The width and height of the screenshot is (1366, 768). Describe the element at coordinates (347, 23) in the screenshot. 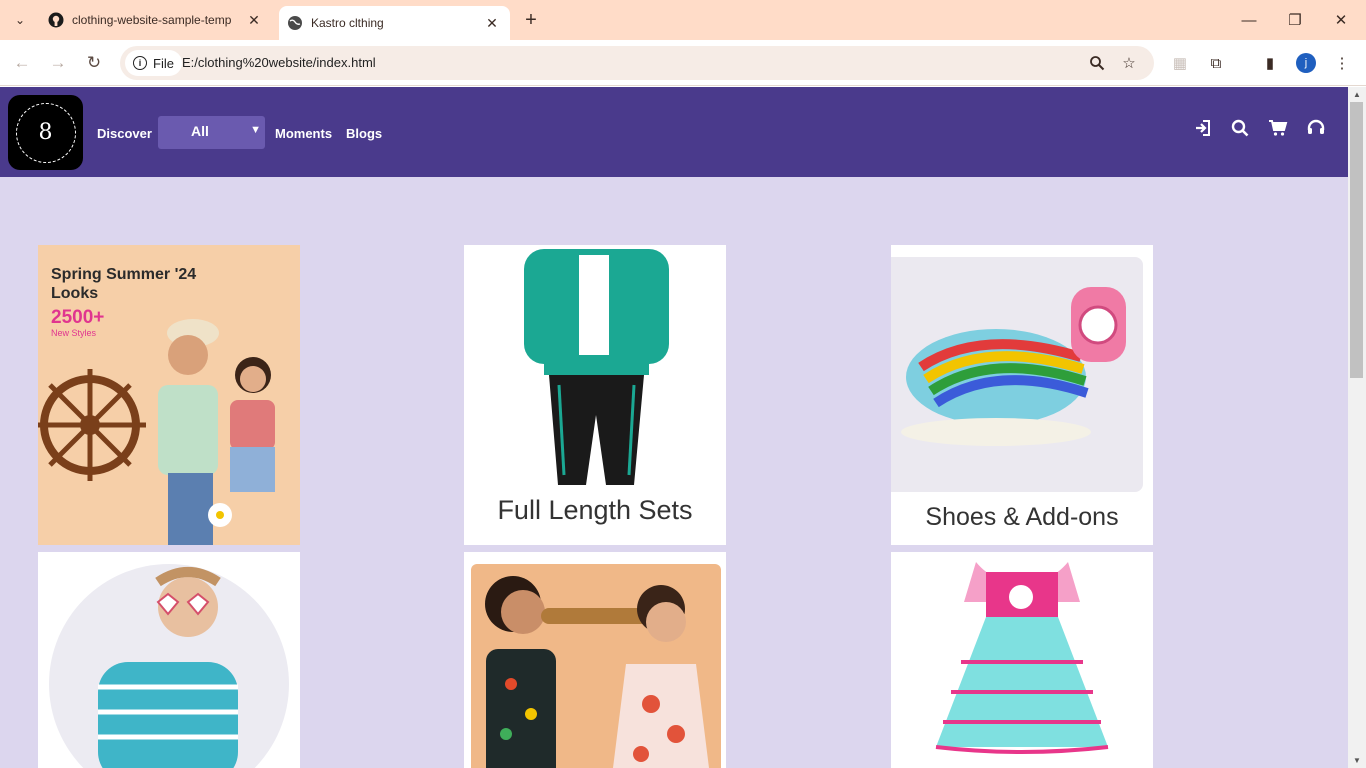

I see `tab-title: Kastro clthing` at that location.